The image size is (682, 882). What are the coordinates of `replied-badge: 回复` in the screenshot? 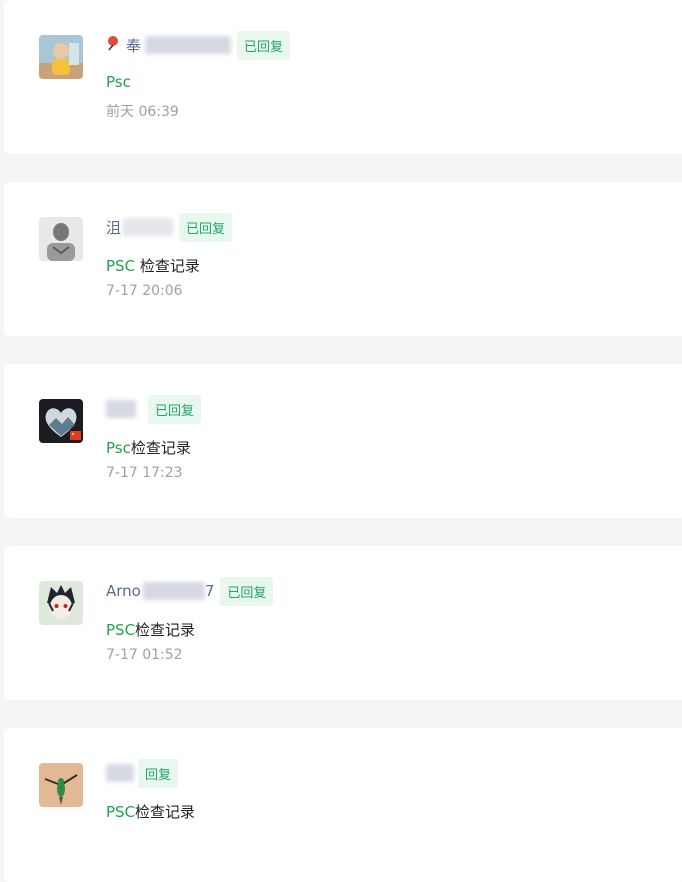 It's located at (158, 773).